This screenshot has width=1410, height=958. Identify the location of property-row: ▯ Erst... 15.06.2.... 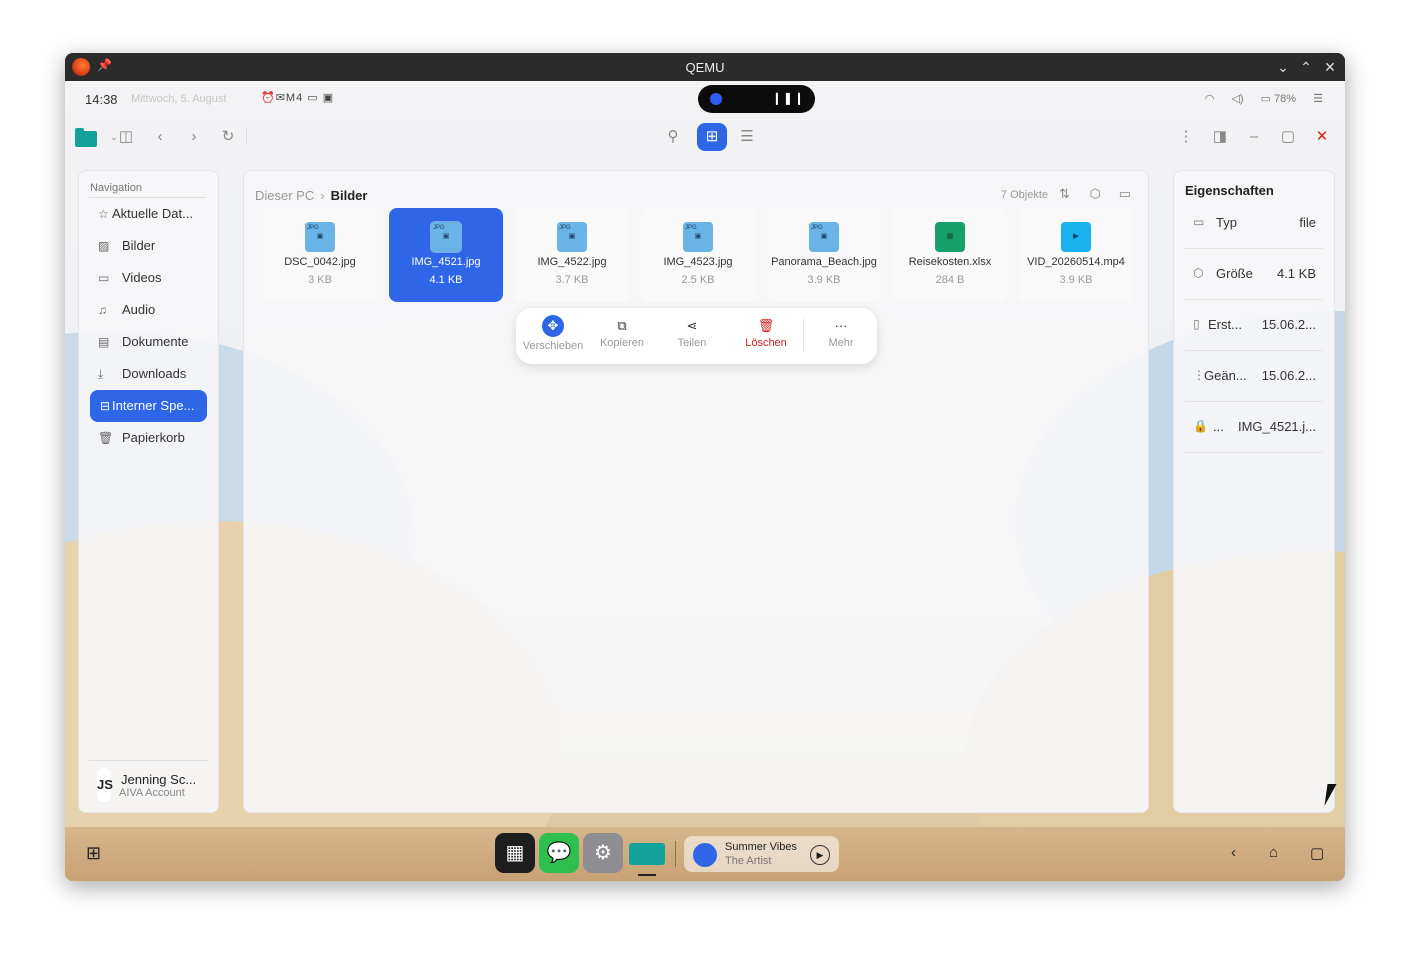
(1254, 325).